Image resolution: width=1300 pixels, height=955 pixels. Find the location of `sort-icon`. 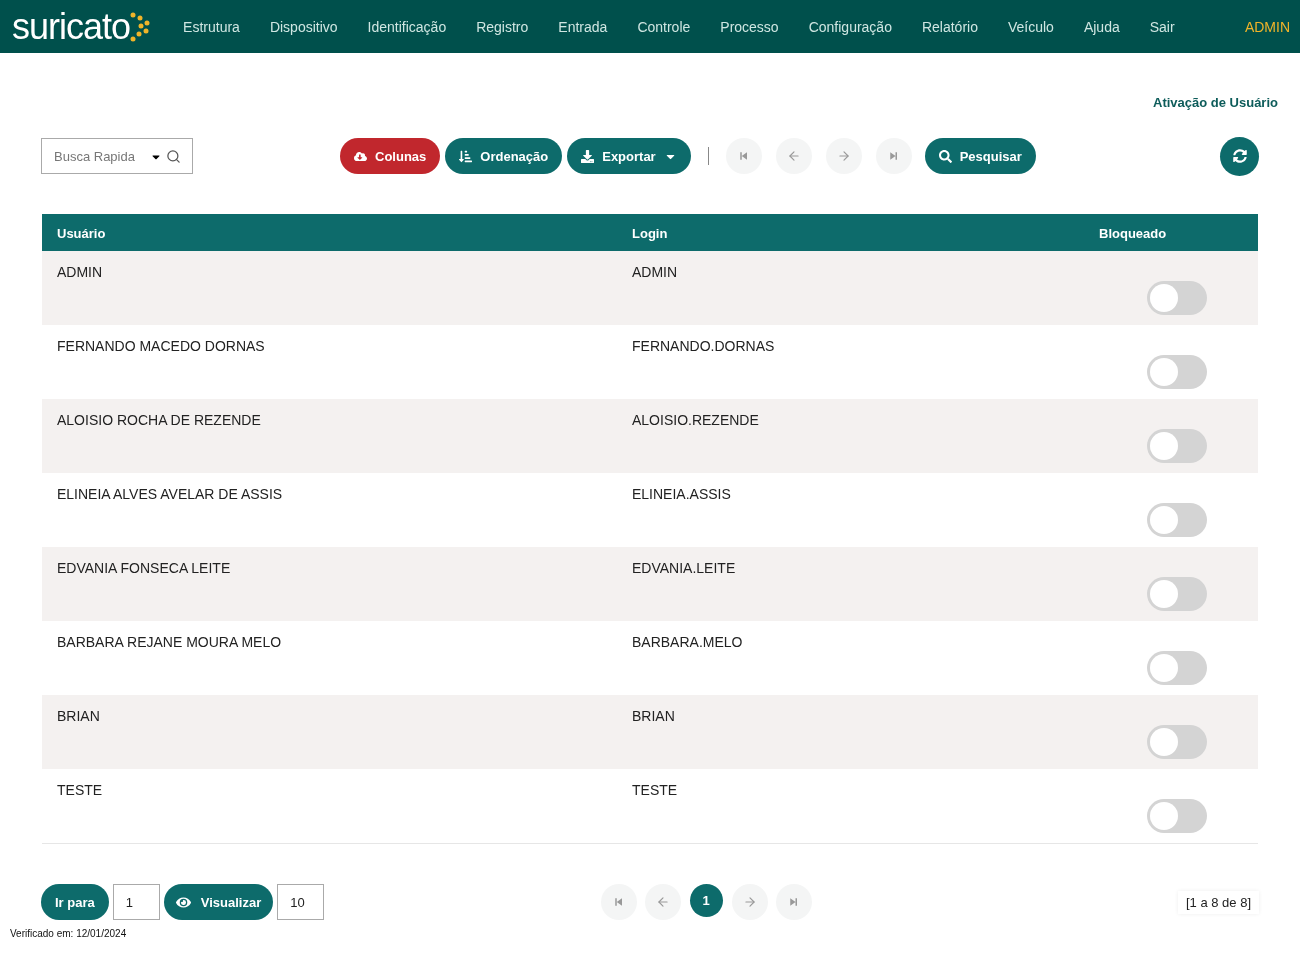

sort-icon is located at coordinates (466, 156).